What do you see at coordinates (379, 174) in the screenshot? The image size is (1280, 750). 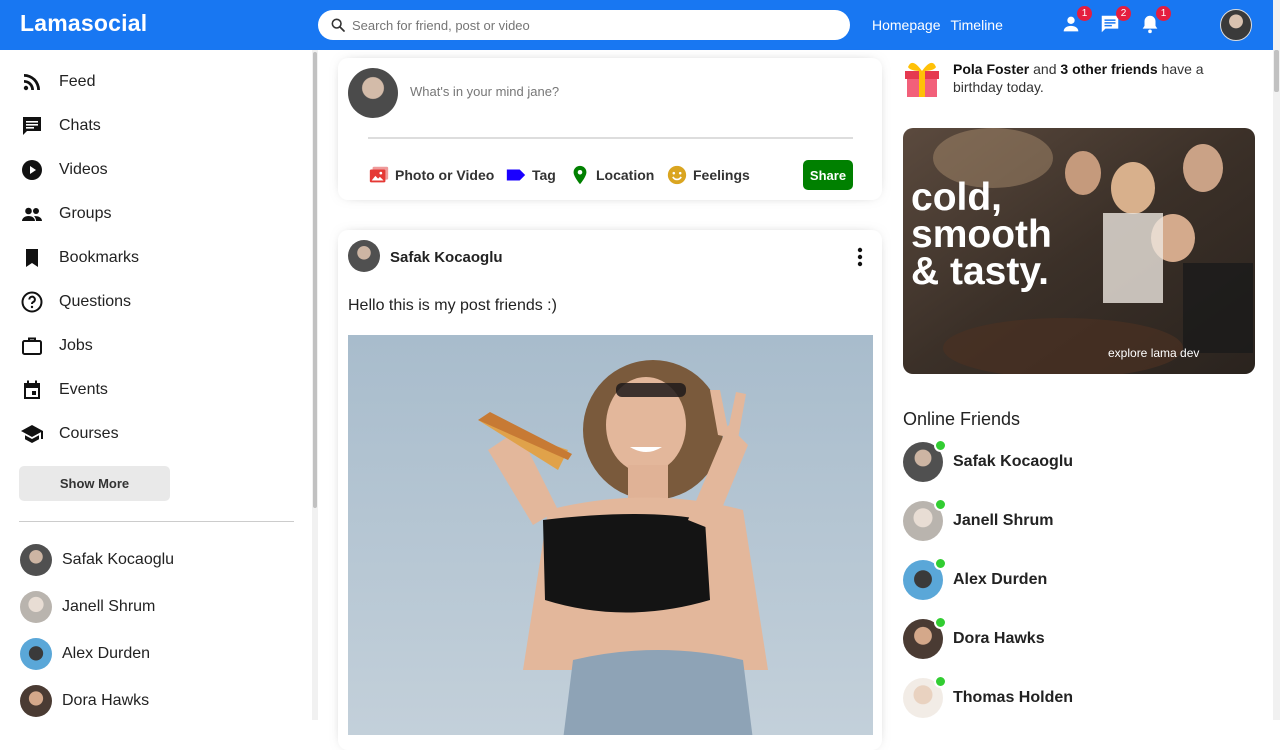 I see `photo-icon` at bounding box center [379, 174].